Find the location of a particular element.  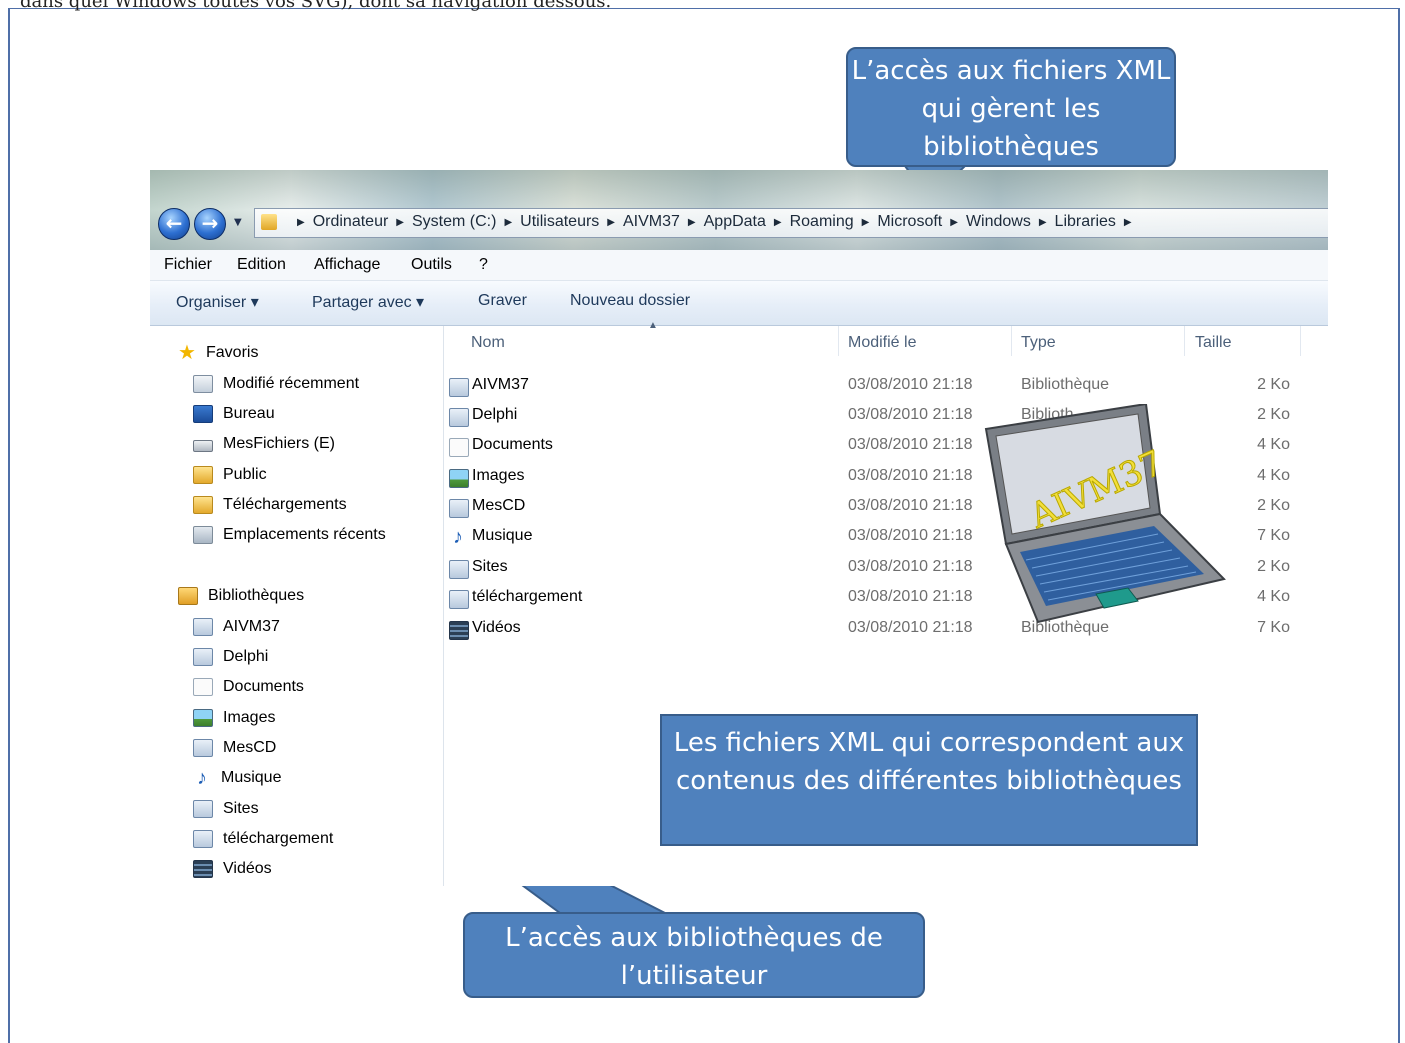

column-header-size: Taille is located at coordinates (1213, 343).